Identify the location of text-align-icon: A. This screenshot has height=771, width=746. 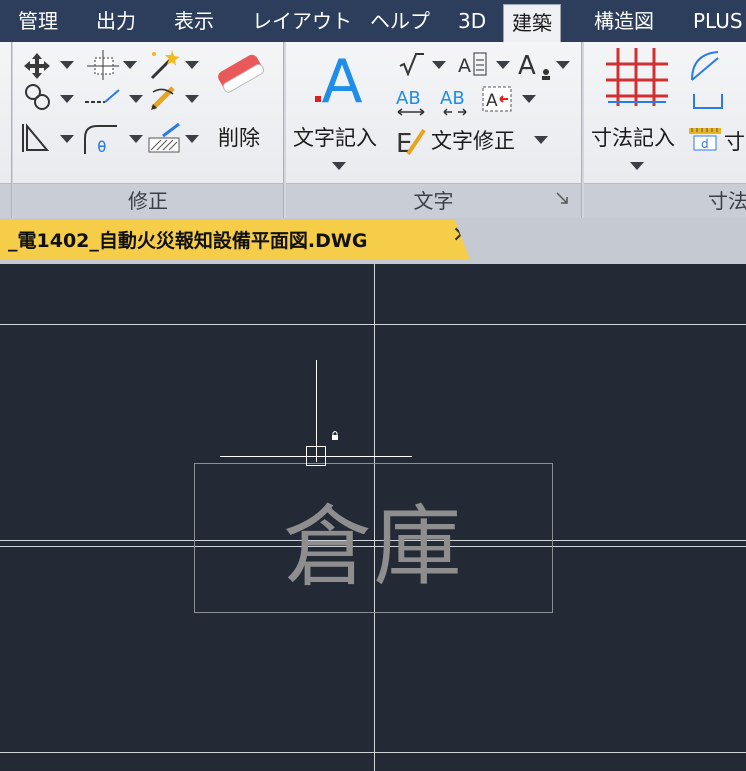
(474, 64).